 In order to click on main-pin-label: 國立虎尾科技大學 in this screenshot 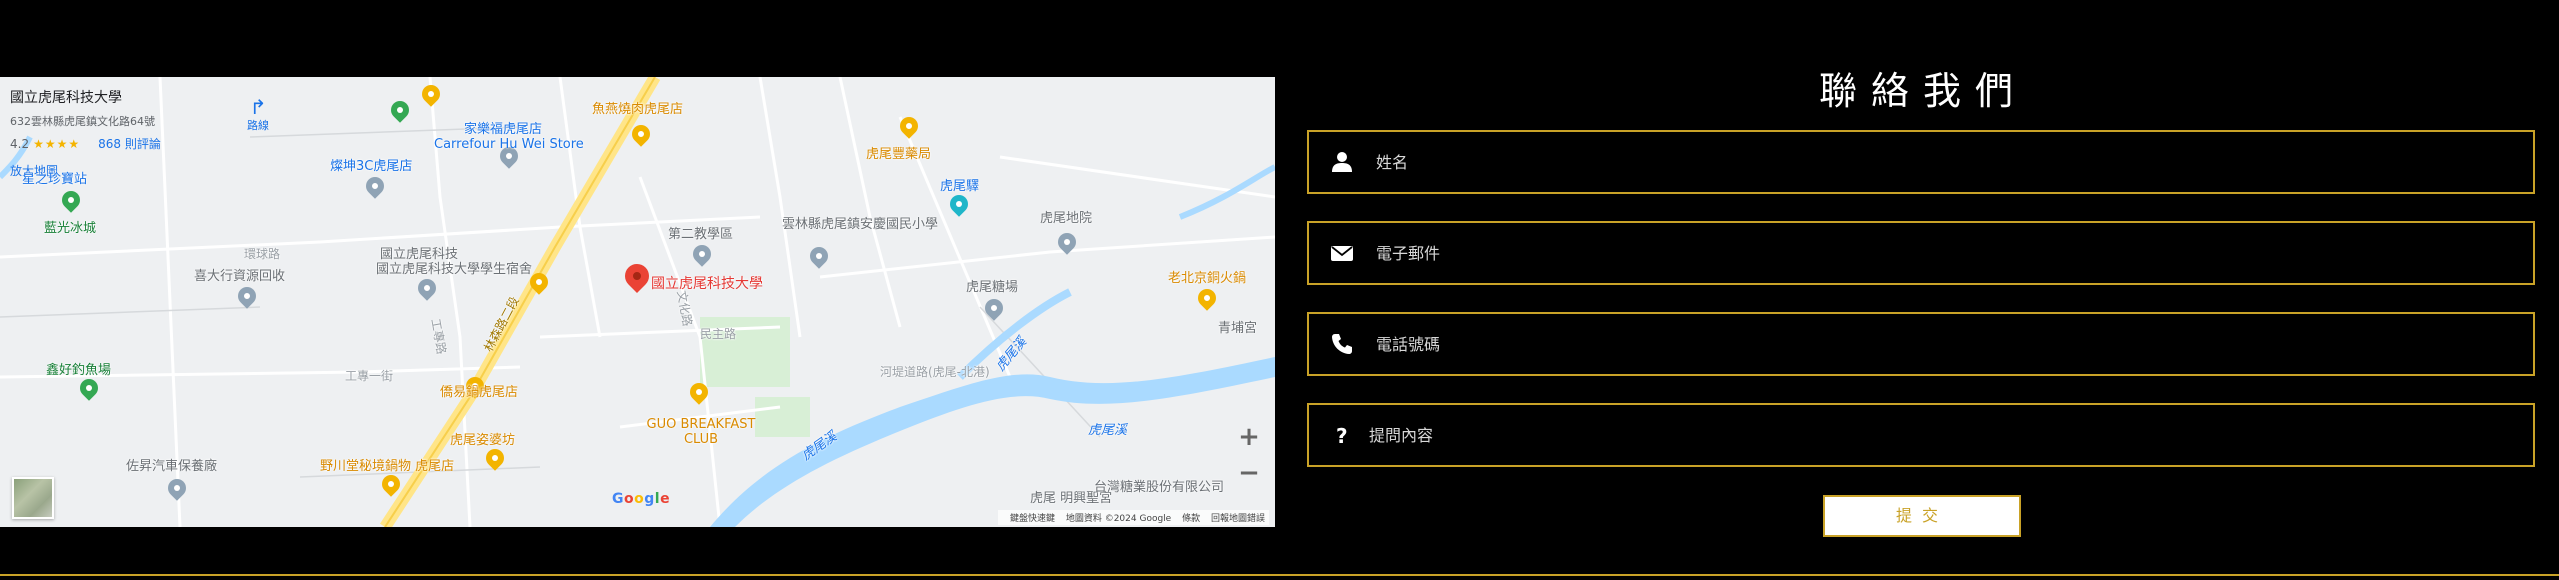, I will do `click(707, 284)`.